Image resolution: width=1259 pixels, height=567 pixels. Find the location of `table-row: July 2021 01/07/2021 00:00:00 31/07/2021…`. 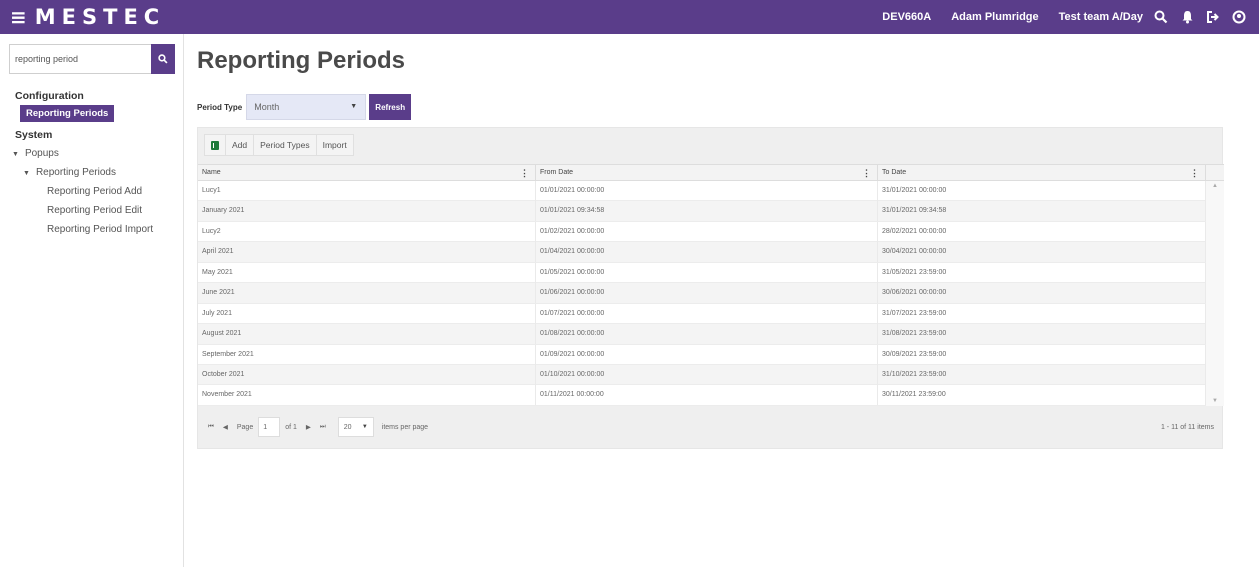

table-row: July 2021 01/07/2021 00:00:00 31/07/2021… is located at coordinates (711, 314).